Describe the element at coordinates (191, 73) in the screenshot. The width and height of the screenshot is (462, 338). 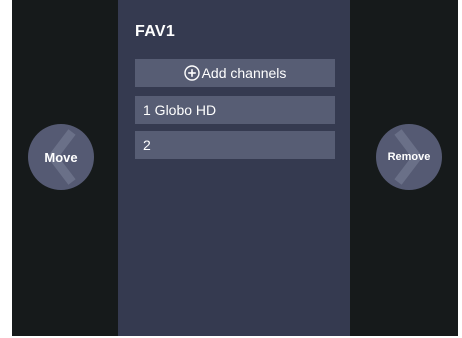
I see `plus-circle-icon` at that location.